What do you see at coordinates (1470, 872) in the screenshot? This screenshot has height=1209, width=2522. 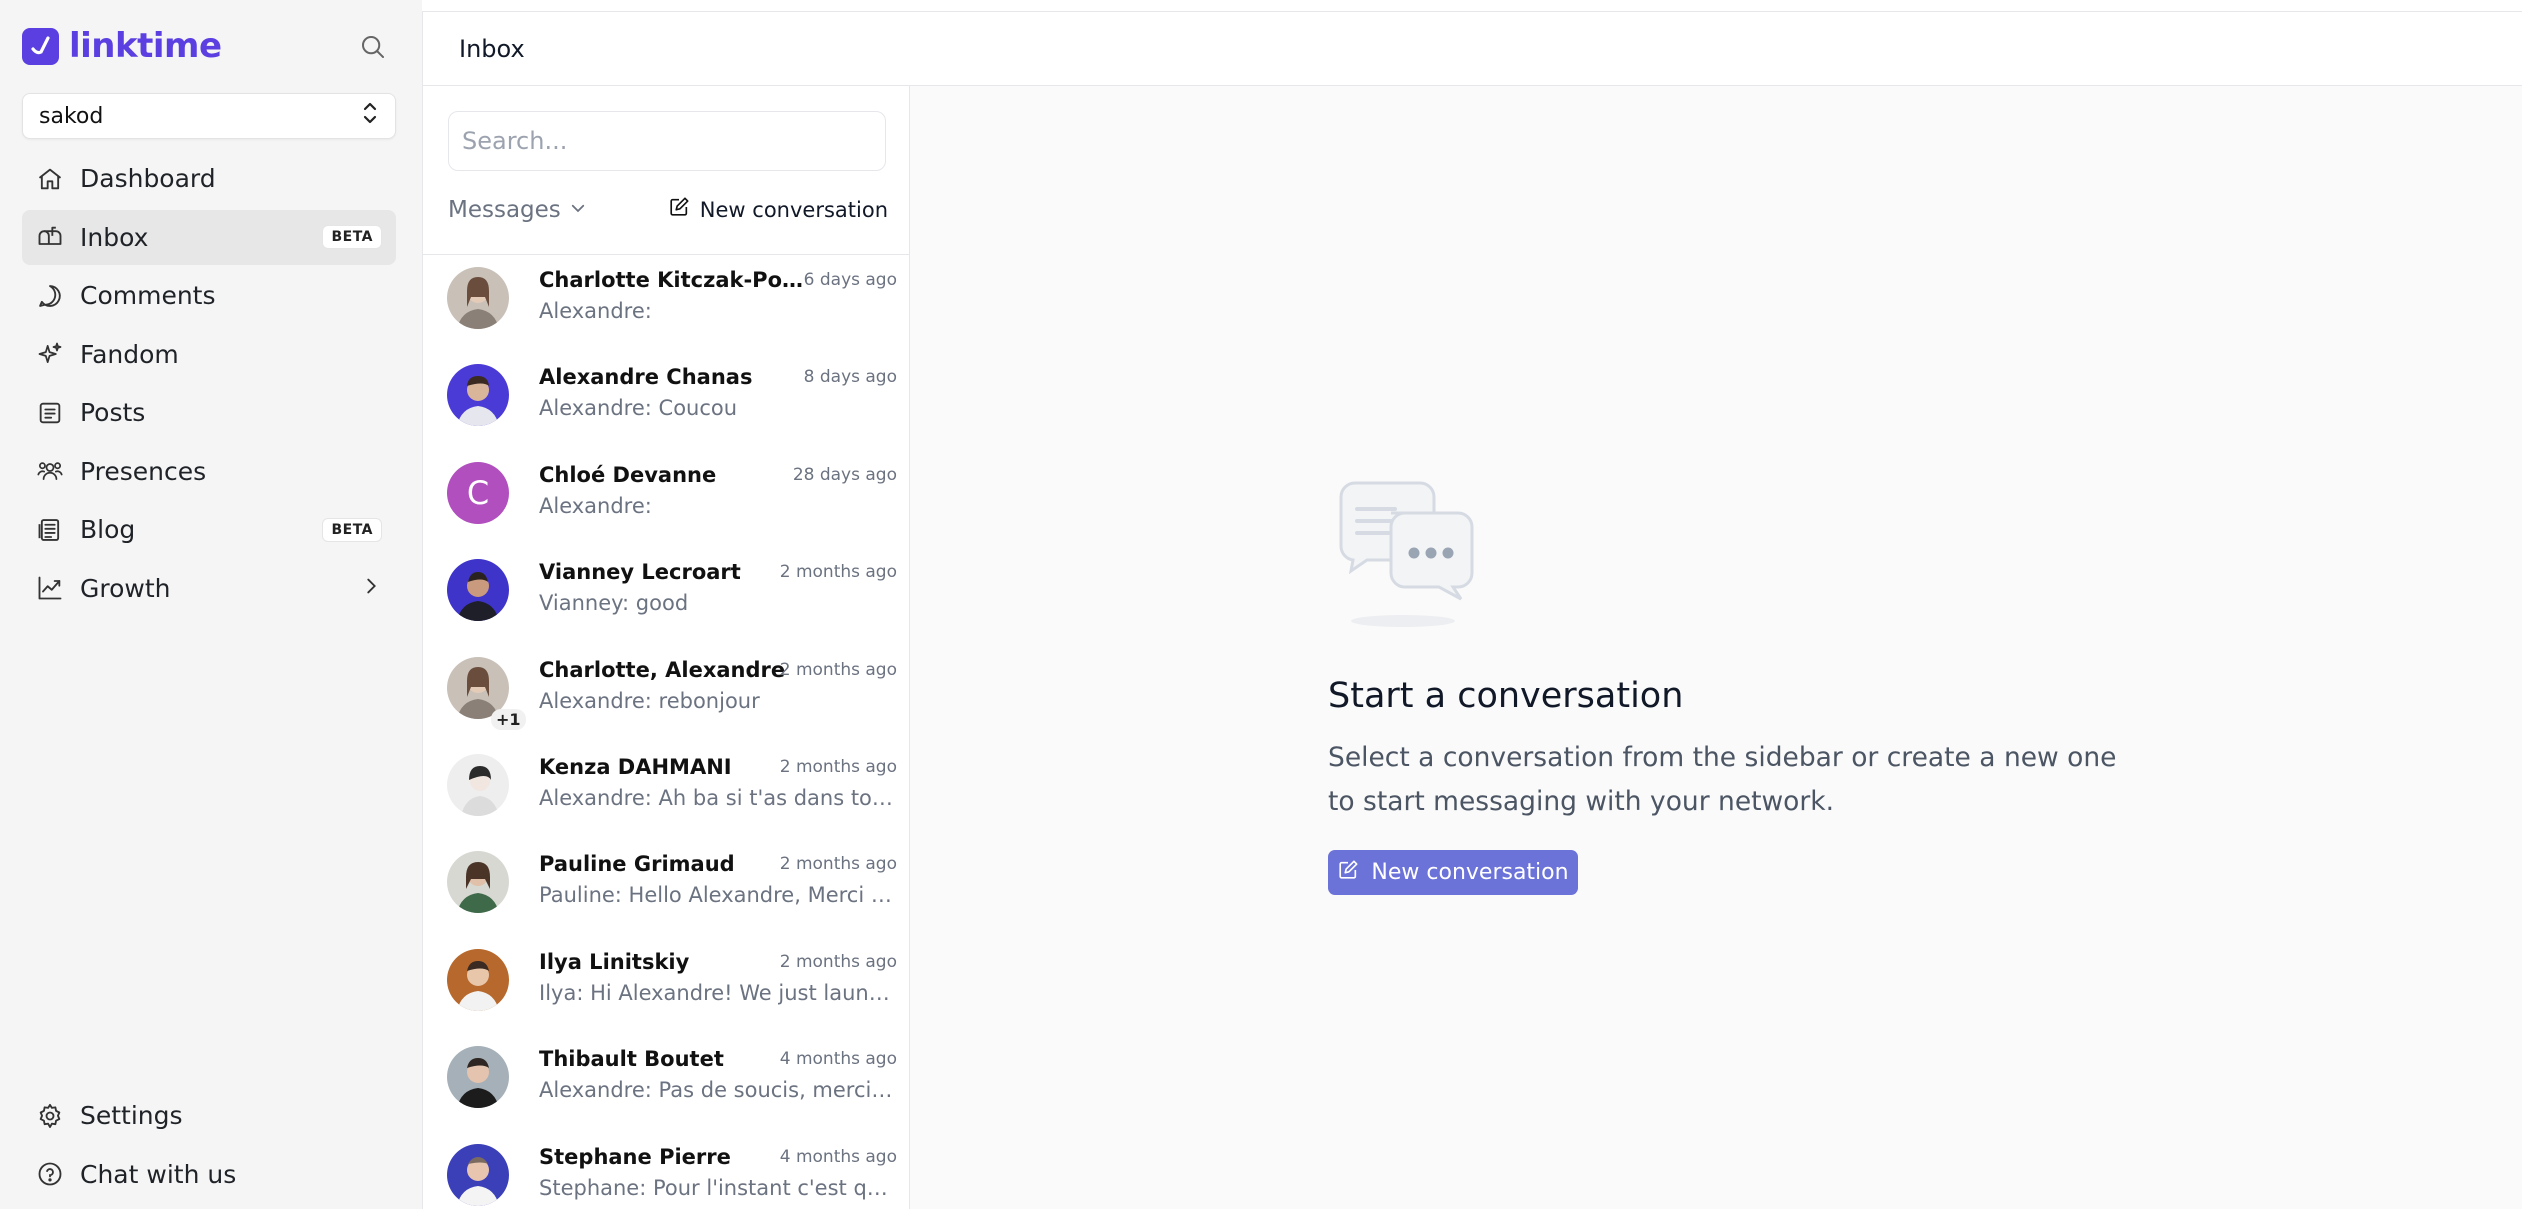 I see `new-conversation-button-label: New conversation` at bounding box center [1470, 872].